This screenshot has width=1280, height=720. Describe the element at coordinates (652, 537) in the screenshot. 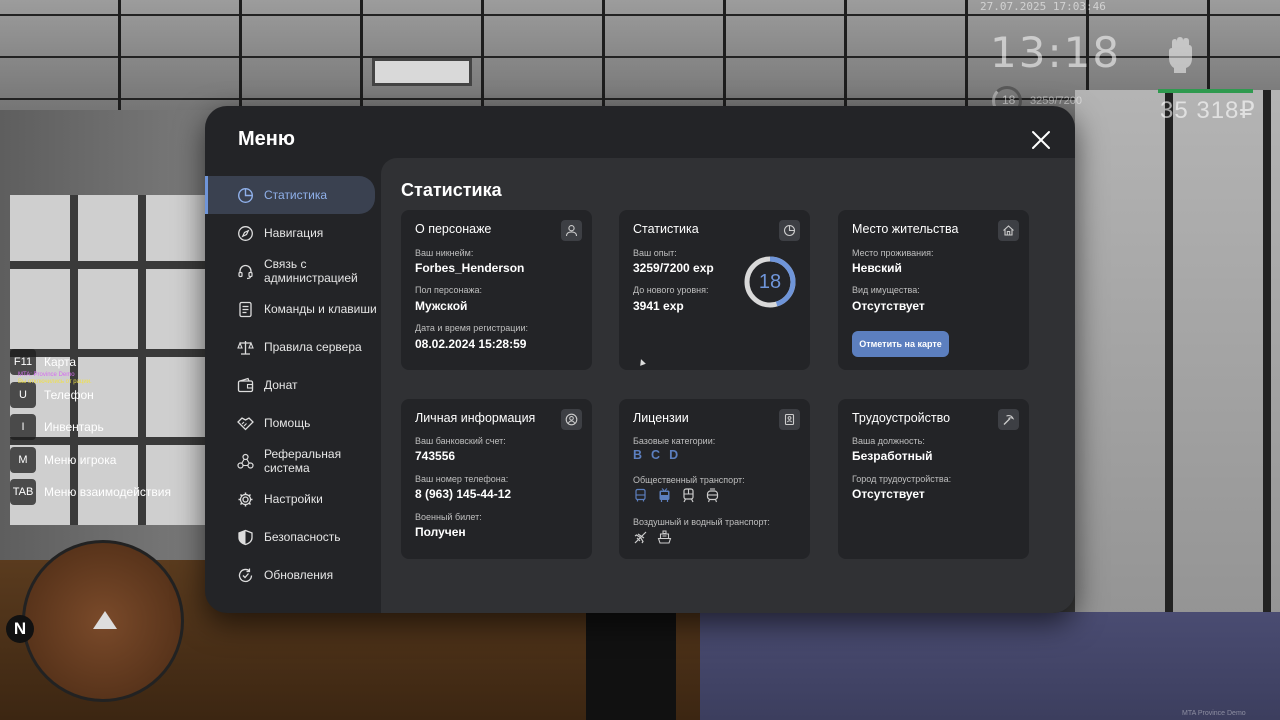

I see `air-water-transport-icons` at that location.